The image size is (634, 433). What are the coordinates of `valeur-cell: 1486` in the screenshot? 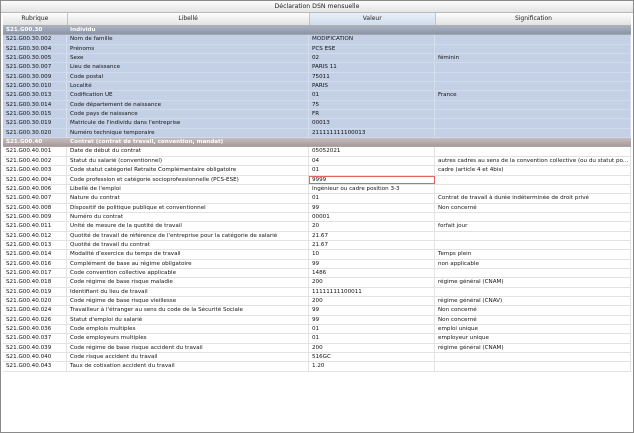 It's located at (372, 273).